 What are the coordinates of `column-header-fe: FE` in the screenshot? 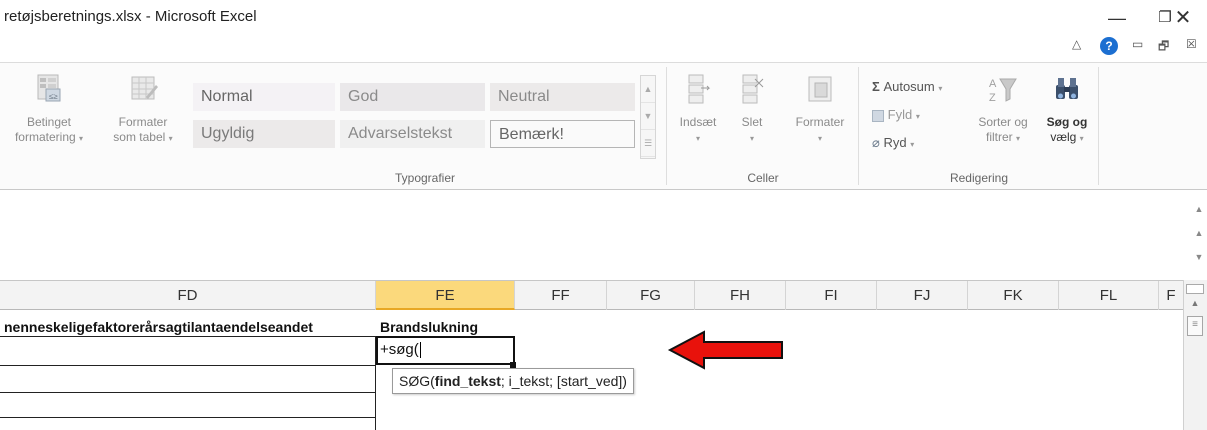 It's located at (445, 295).